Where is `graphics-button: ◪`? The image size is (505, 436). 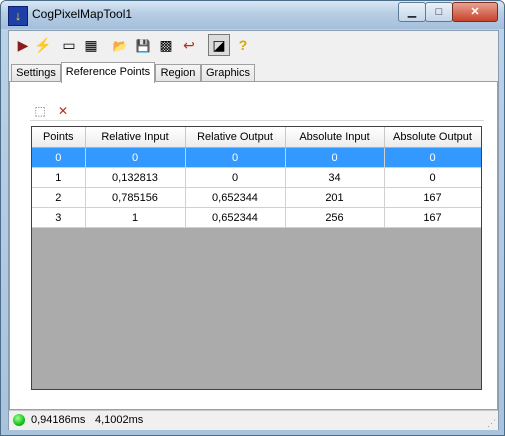
graphics-button: ◪ is located at coordinates (219, 45).